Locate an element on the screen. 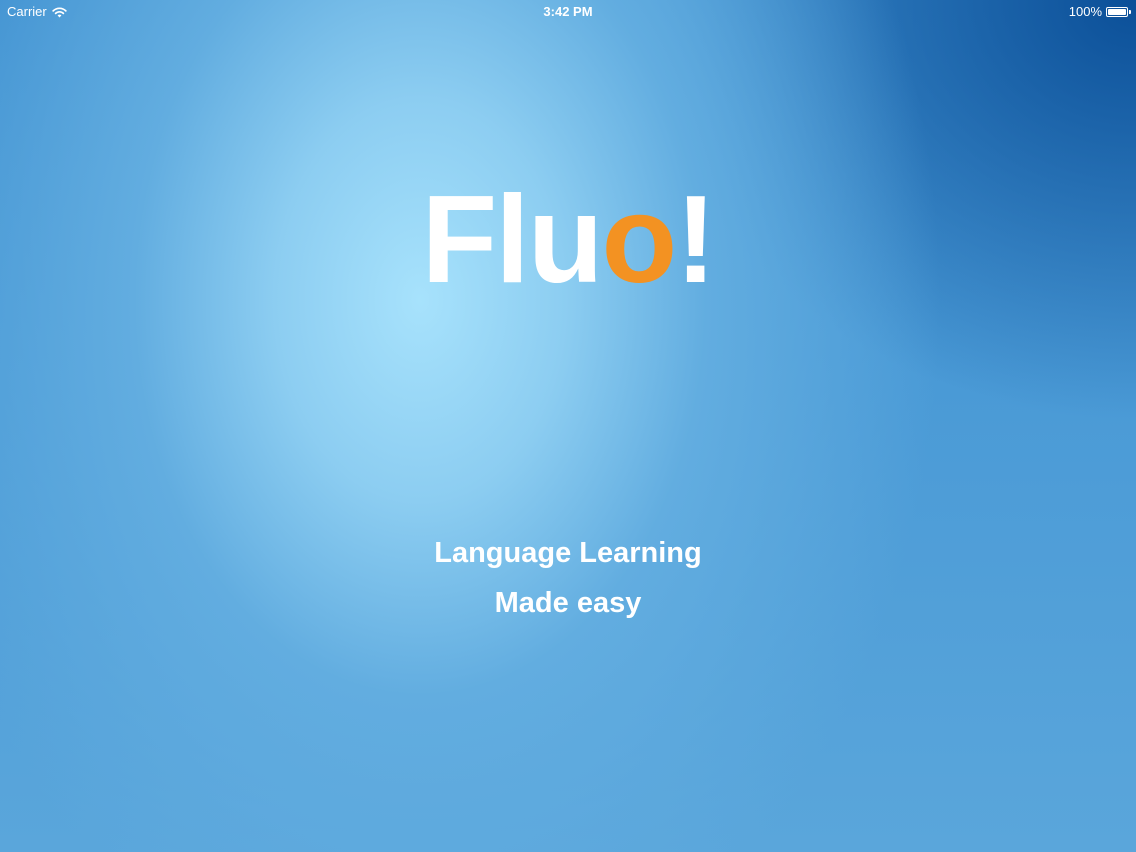 The height and width of the screenshot is (852, 1136). logo-text-start: Flu is located at coordinates (512, 240).